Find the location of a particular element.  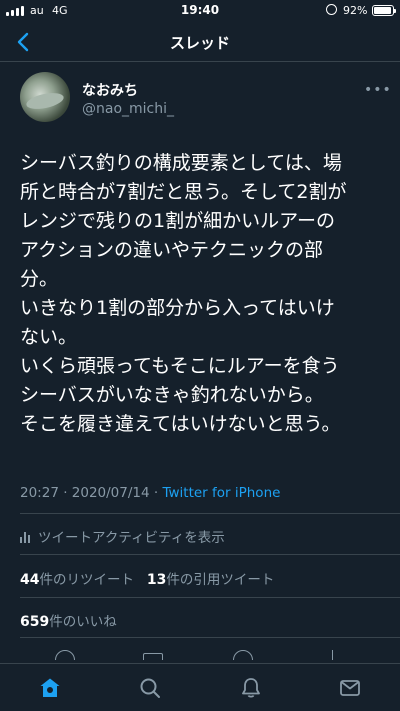

quote-label: 件の引用ツイート is located at coordinates (220, 580).